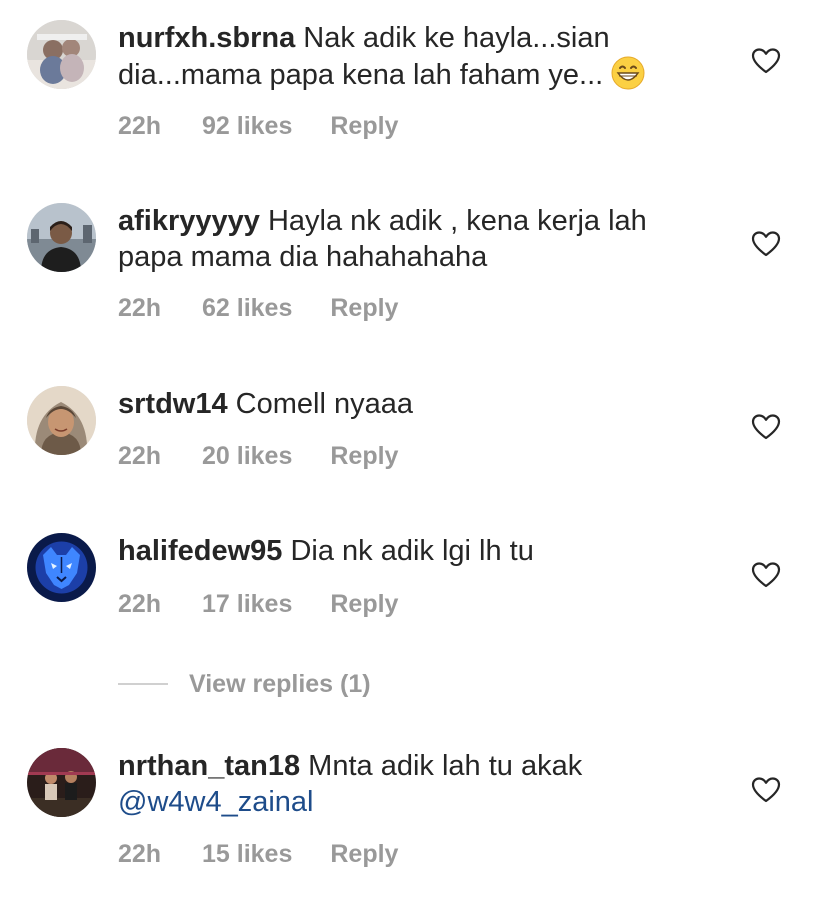 The image size is (823, 911). Describe the element at coordinates (173, 404) in the screenshot. I see `comment-username: srtdw14` at that location.